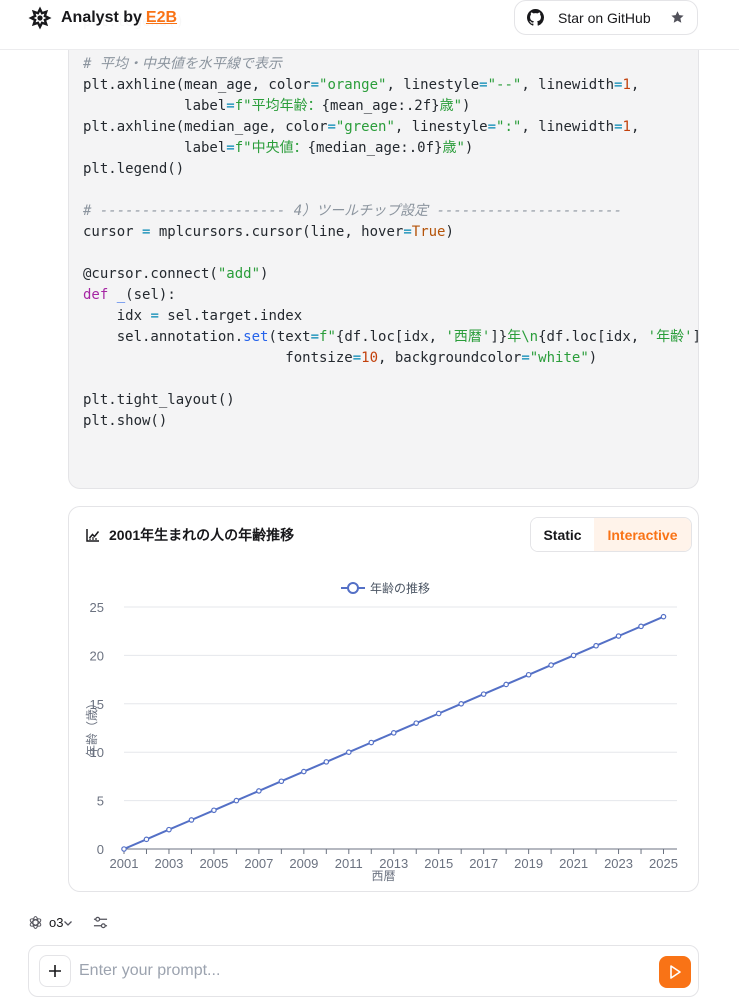  I want to click on code-token: 年\n, so click(523, 337).